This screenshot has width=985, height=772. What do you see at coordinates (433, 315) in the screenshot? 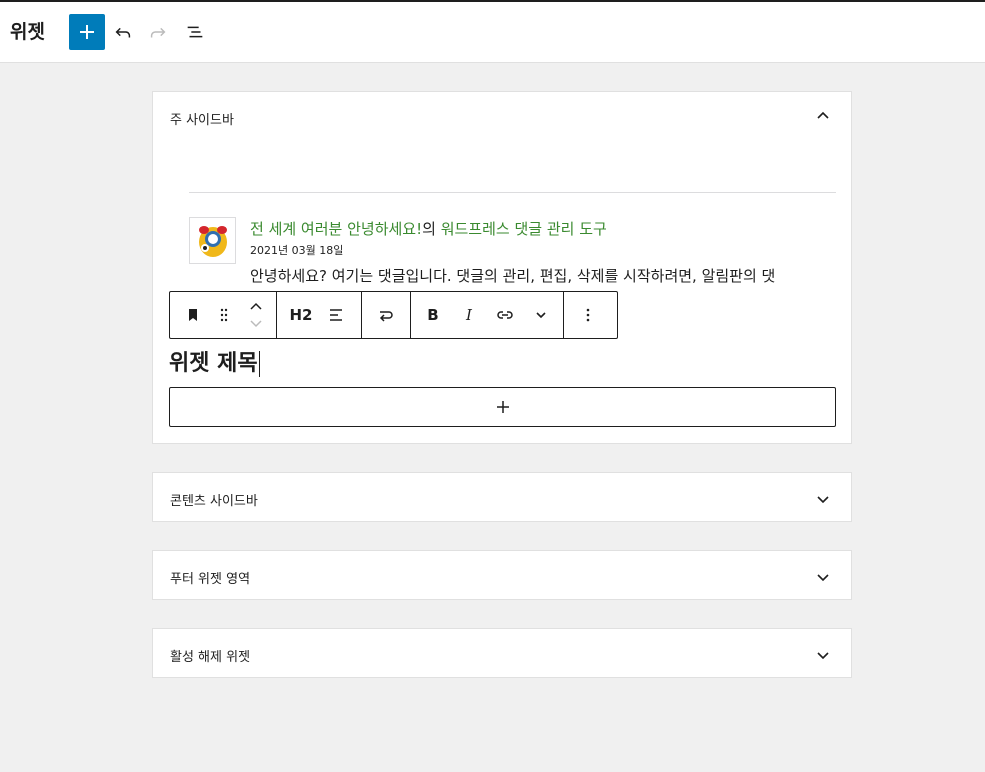
I see `bold-button: B` at bounding box center [433, 315].